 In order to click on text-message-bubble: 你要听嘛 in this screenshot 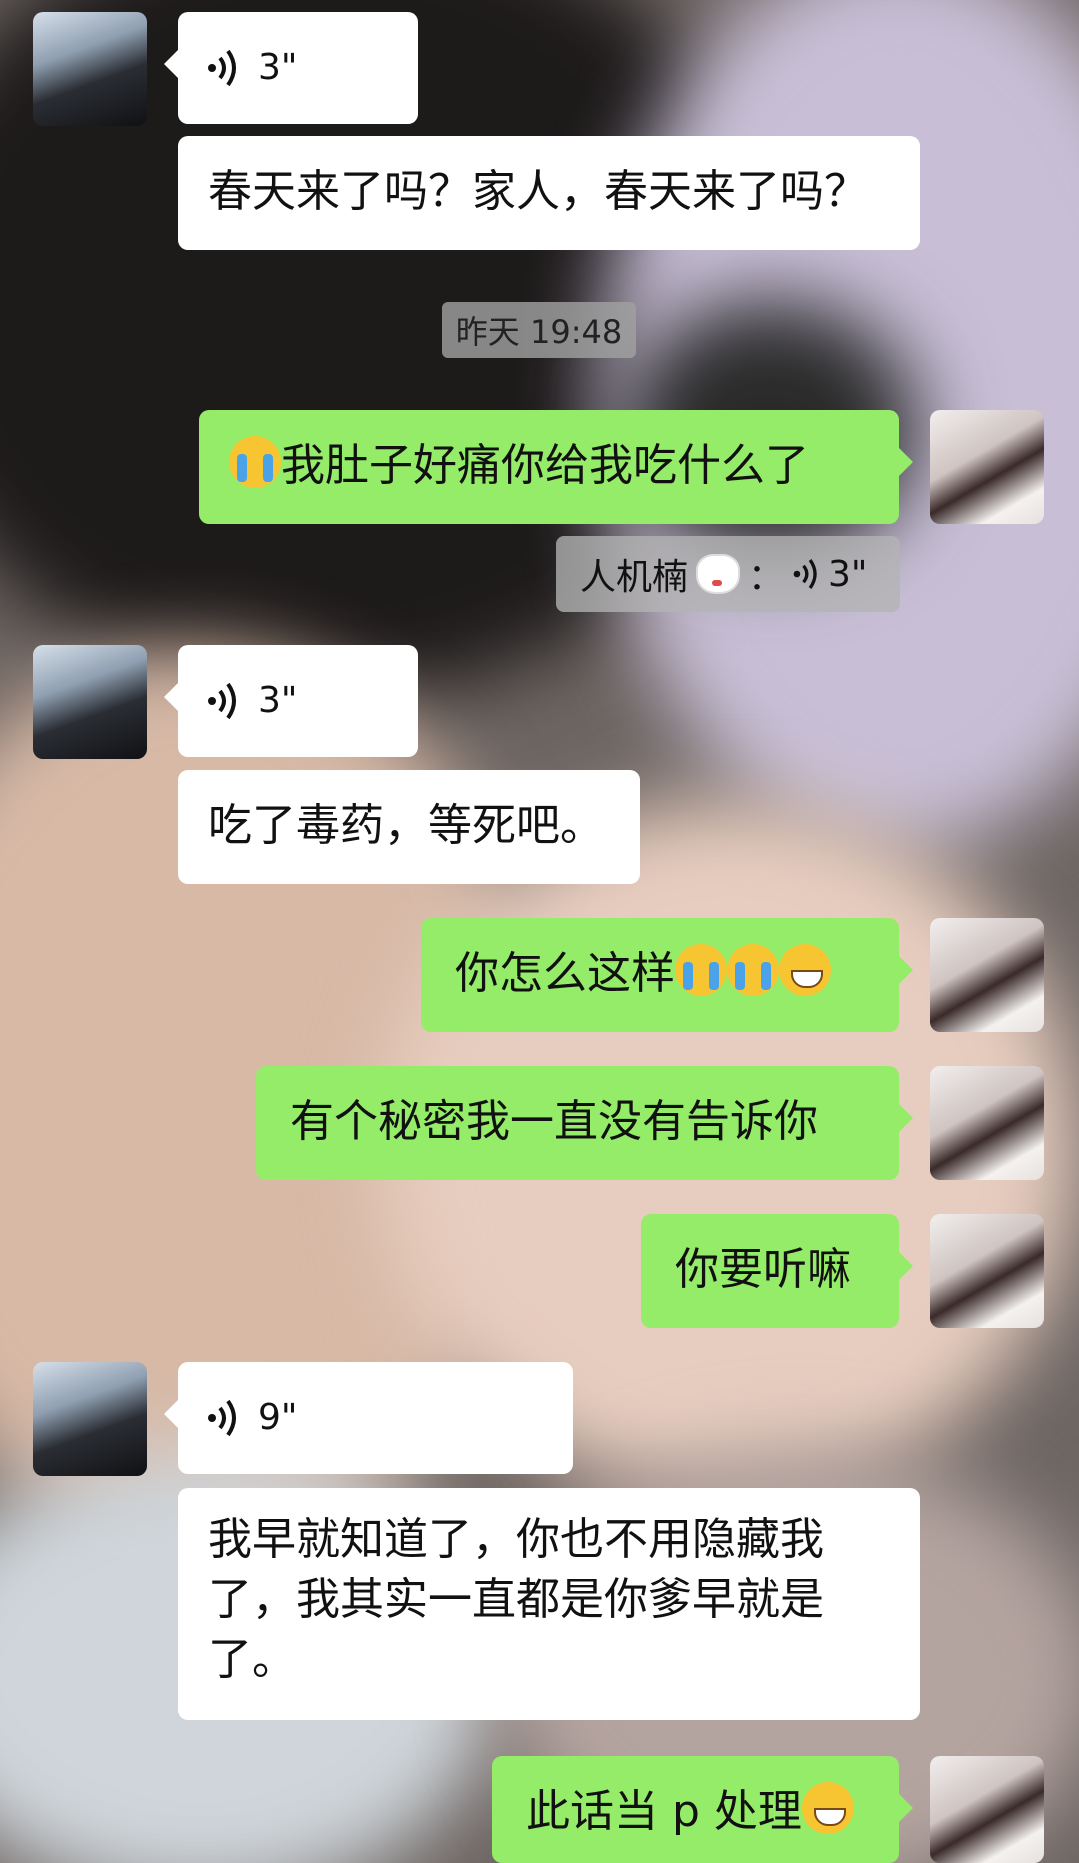, I will do `click(777, 1271)`.